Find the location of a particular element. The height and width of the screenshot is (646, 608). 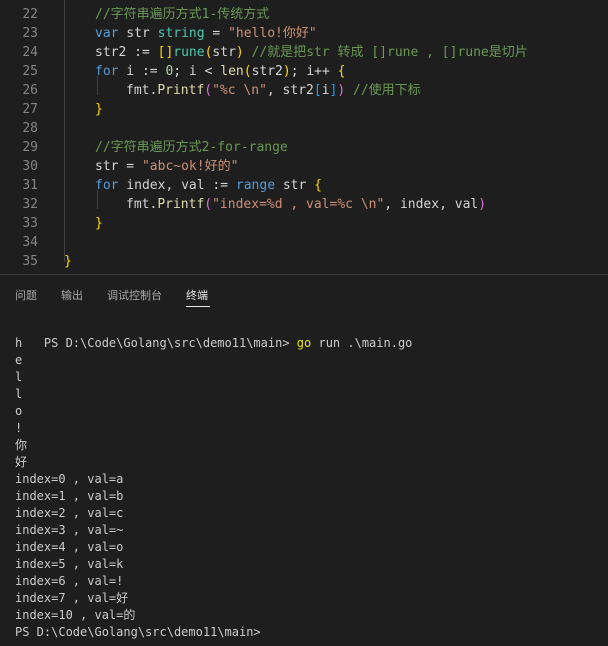

terminal-output-line: index=2 , val=c is located at coordinates (69, 513).